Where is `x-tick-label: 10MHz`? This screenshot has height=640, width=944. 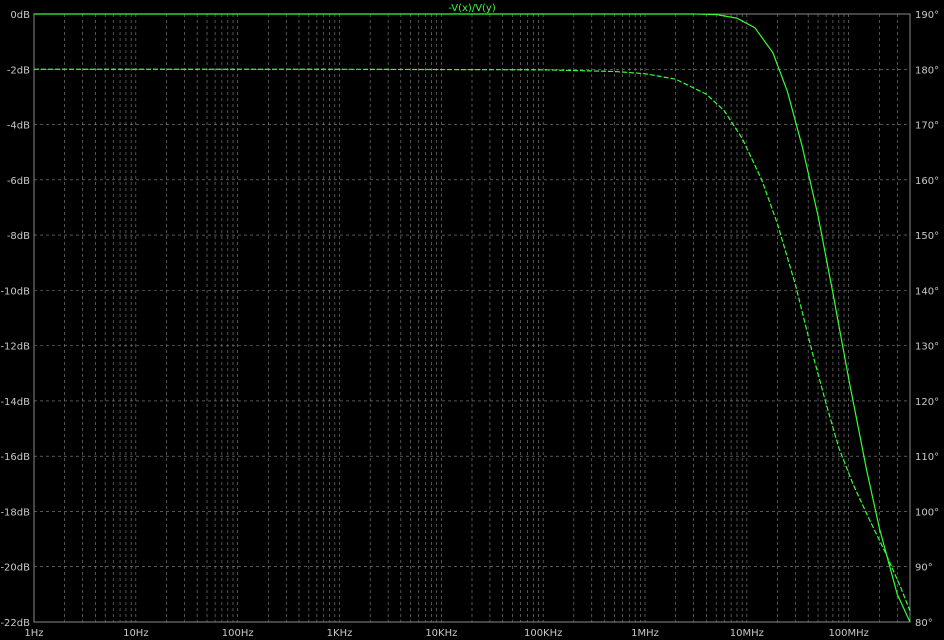 x-tick-label: 10MHz is located at coordinates (747, 633).